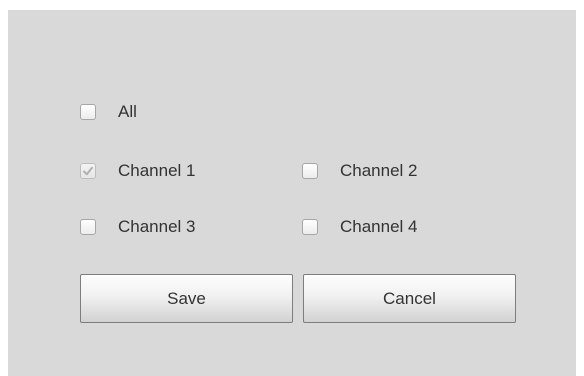 This screenshot has width=584, height=376. What do you see at coordinates (409, 298) in the screenshot?
I see `cancel-button: Cancel` at bounding box center [409, 298].